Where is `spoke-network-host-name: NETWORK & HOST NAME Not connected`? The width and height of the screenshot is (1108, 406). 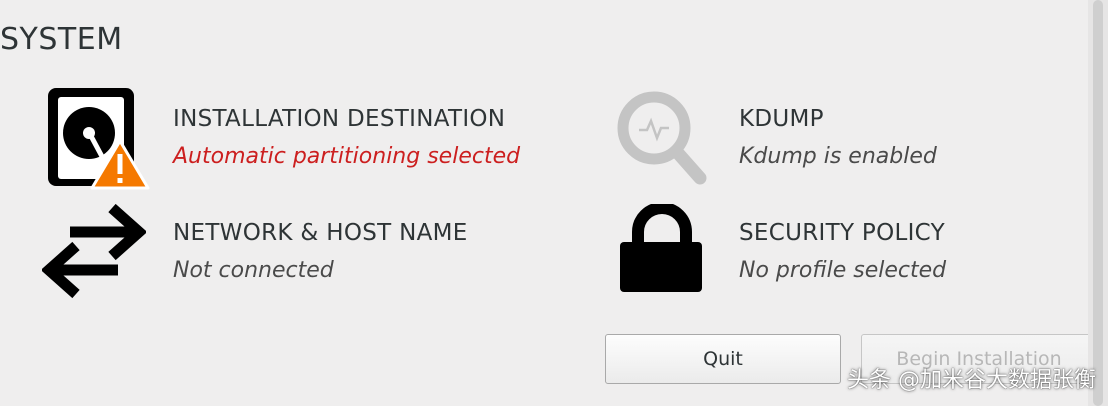 spoke-network-host-name: NETWORK & HOST NAME Not connected is located at coordinates (300, 252).